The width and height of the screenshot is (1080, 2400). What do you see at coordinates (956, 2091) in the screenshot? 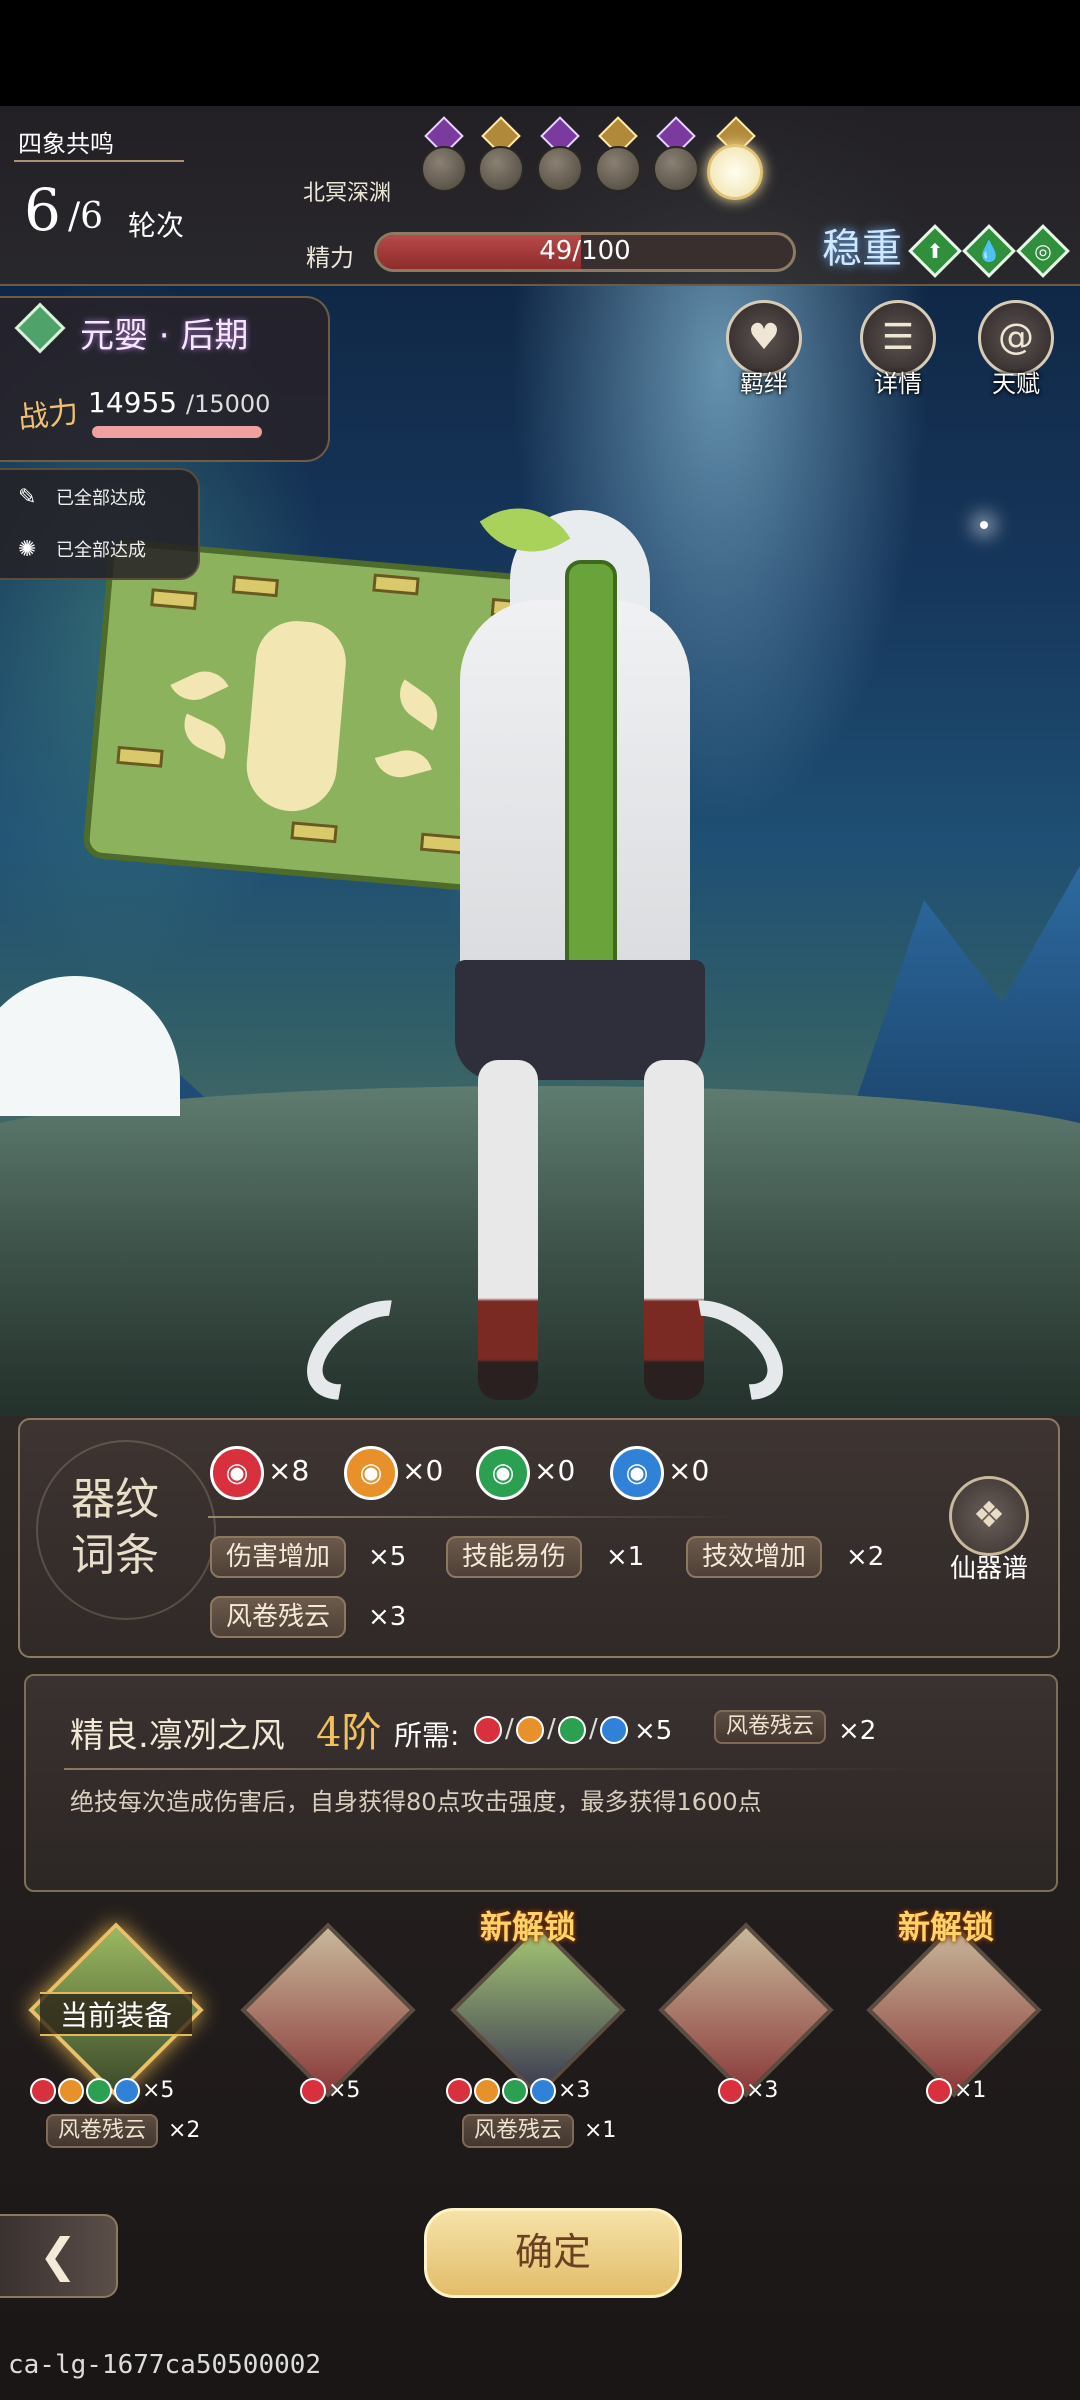
I see `slot-requirement: ×1` at bounding box center [956, 2091].